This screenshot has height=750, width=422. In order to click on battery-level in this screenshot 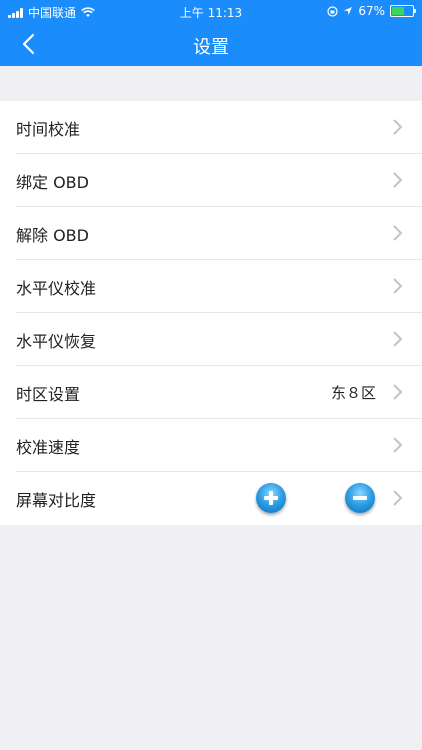, I will do `click(398, 11)`.